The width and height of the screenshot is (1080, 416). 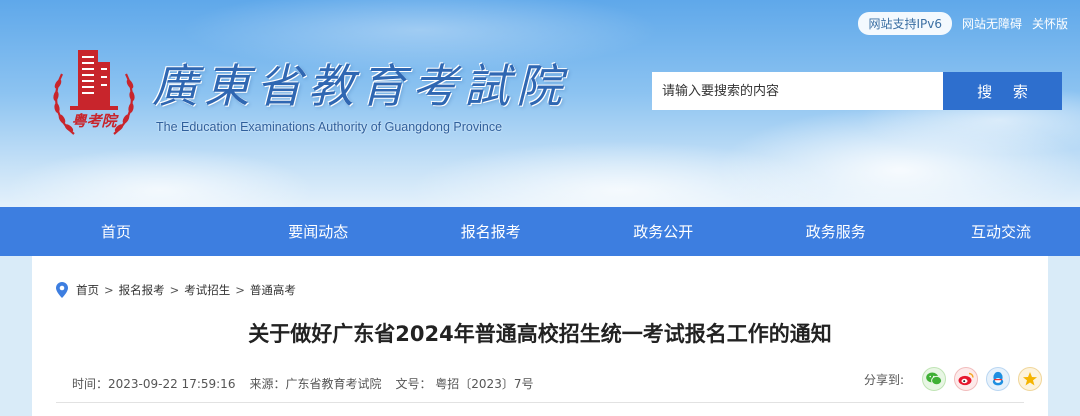 What do you see at coordinates (207, 290) in the screenshot?
I see `breadcrumb-exam-admission: 考试招生` at bounding box center [207, 290].